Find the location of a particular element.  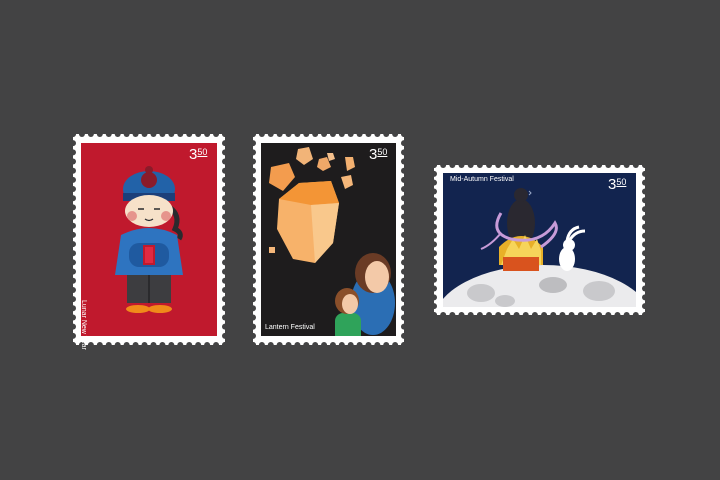

child-in-hat-illustration is located at coordinates (149, 239).